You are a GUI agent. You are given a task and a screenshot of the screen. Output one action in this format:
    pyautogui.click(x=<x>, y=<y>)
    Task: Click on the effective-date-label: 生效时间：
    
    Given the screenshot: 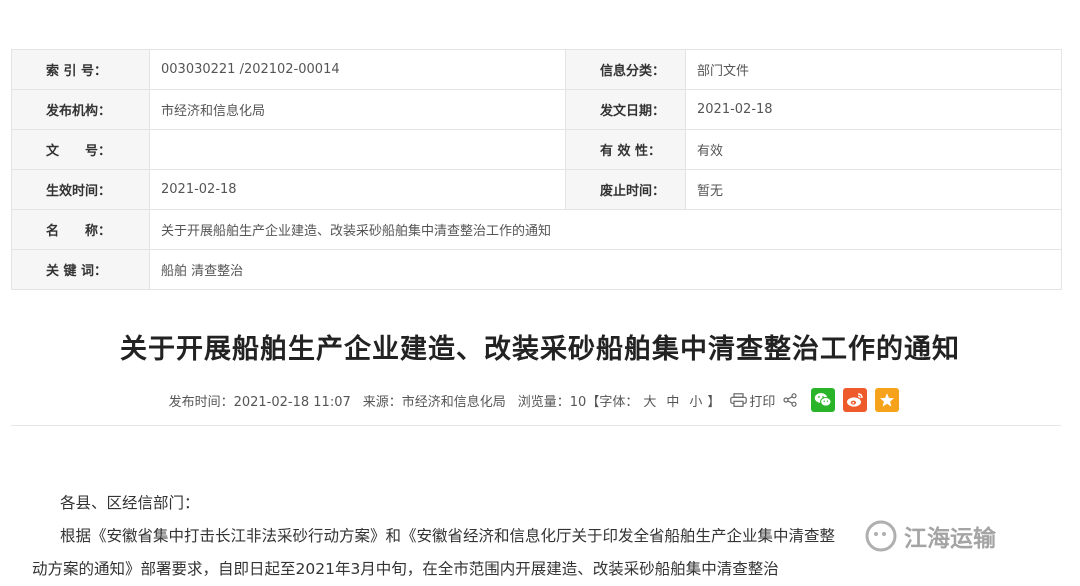 What is the action you would take?
    pyautogui.click(x=80, y=189)
    